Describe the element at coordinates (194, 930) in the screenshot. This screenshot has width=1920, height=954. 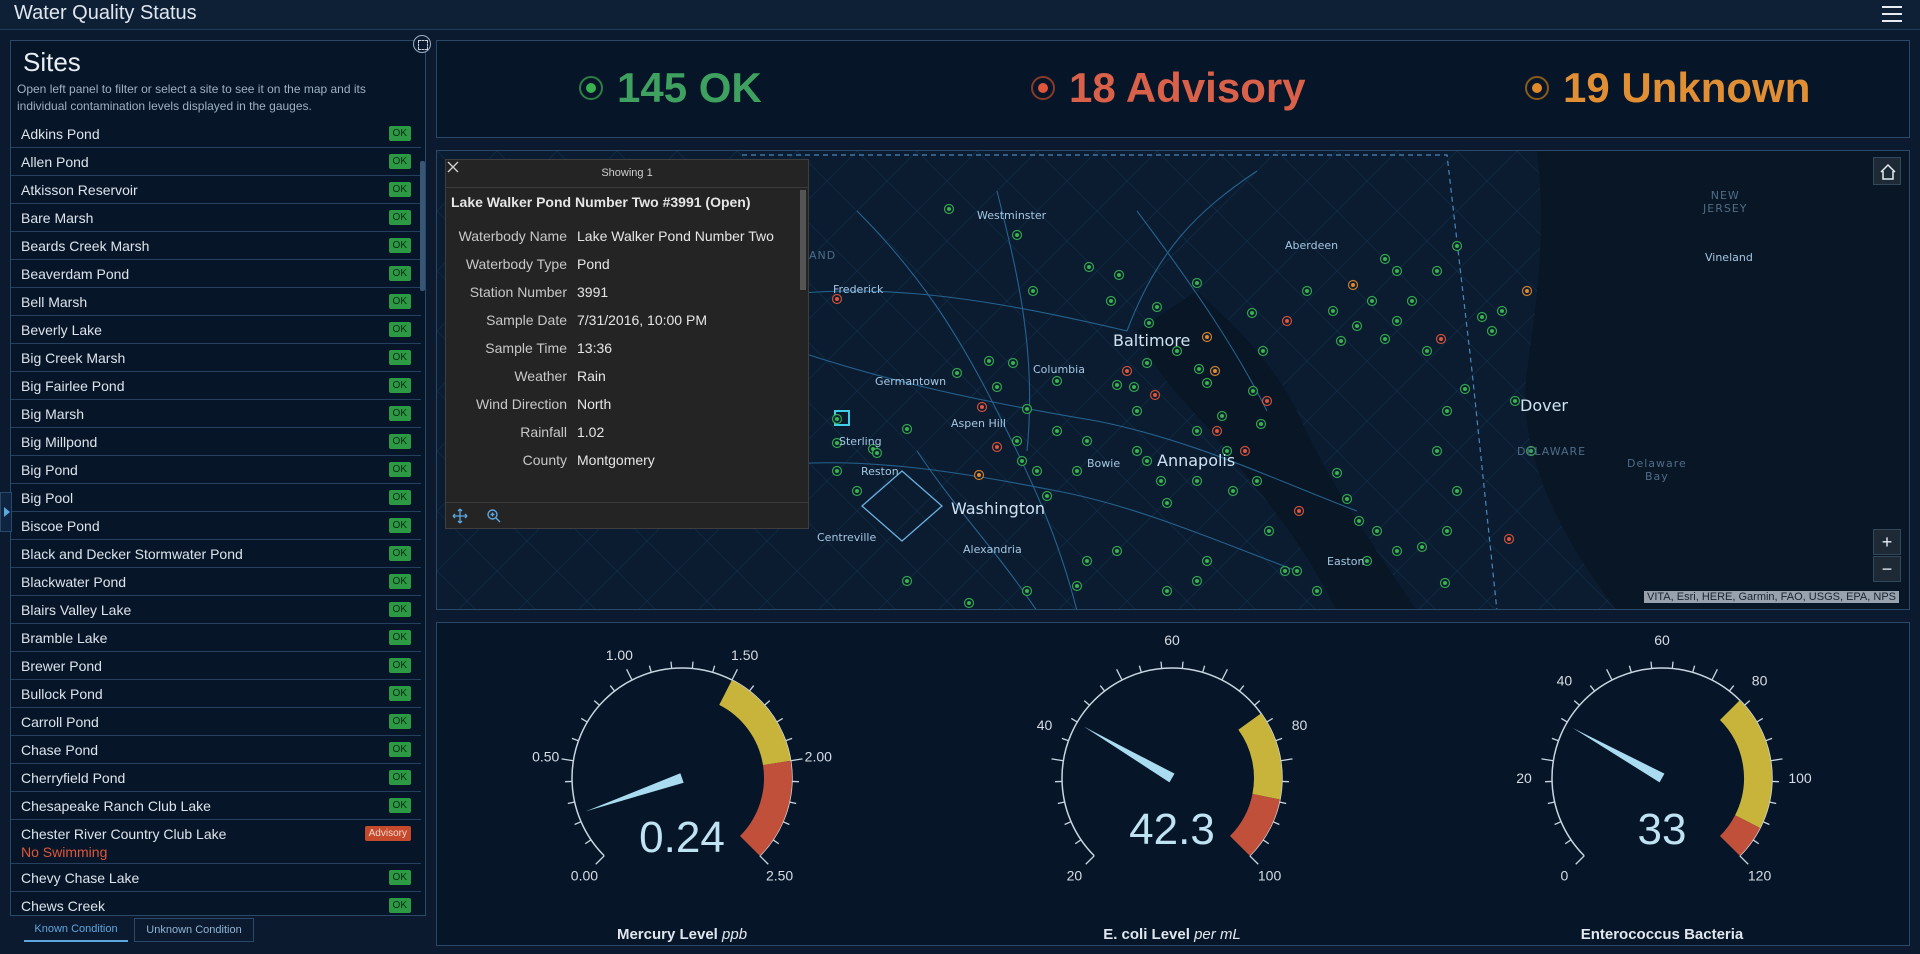
I see `tab-unknown-condition: Unknown Condition` at that location.